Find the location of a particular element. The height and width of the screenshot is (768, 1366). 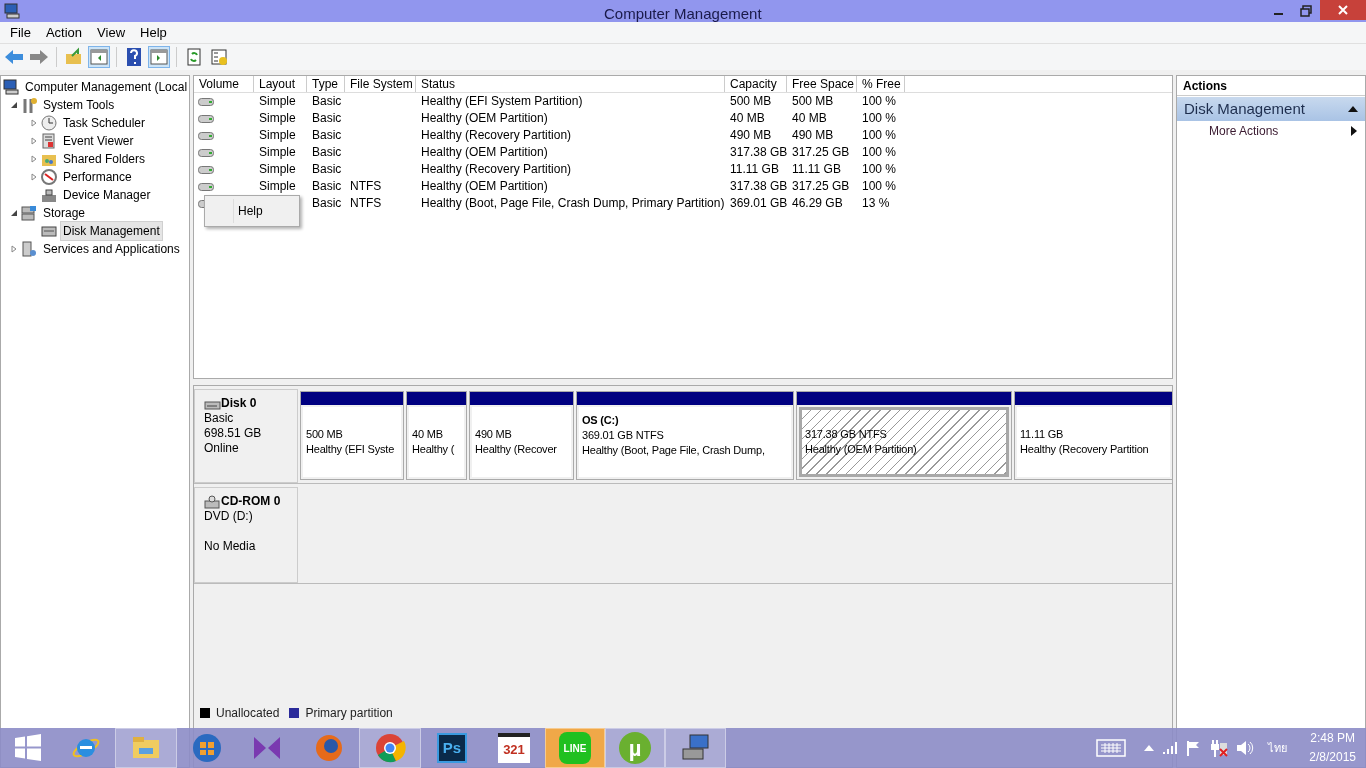

server-icon is located at coordinates (29, 249).